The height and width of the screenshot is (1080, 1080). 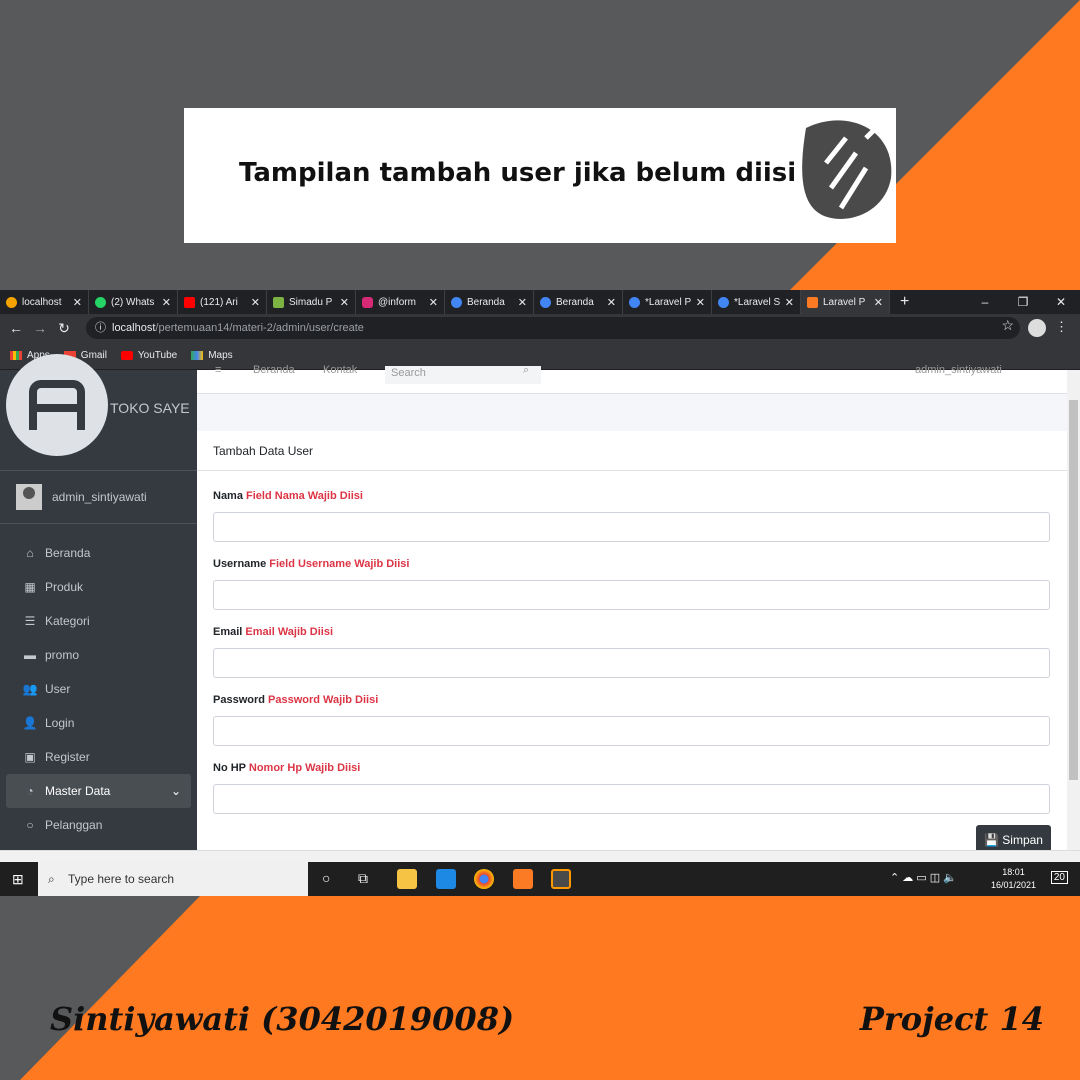 What do you see at coordinates (339, 564) in the screenshot?
I see `error-message: Field Username Wajib Diisi` at bounding box center [339, 564].